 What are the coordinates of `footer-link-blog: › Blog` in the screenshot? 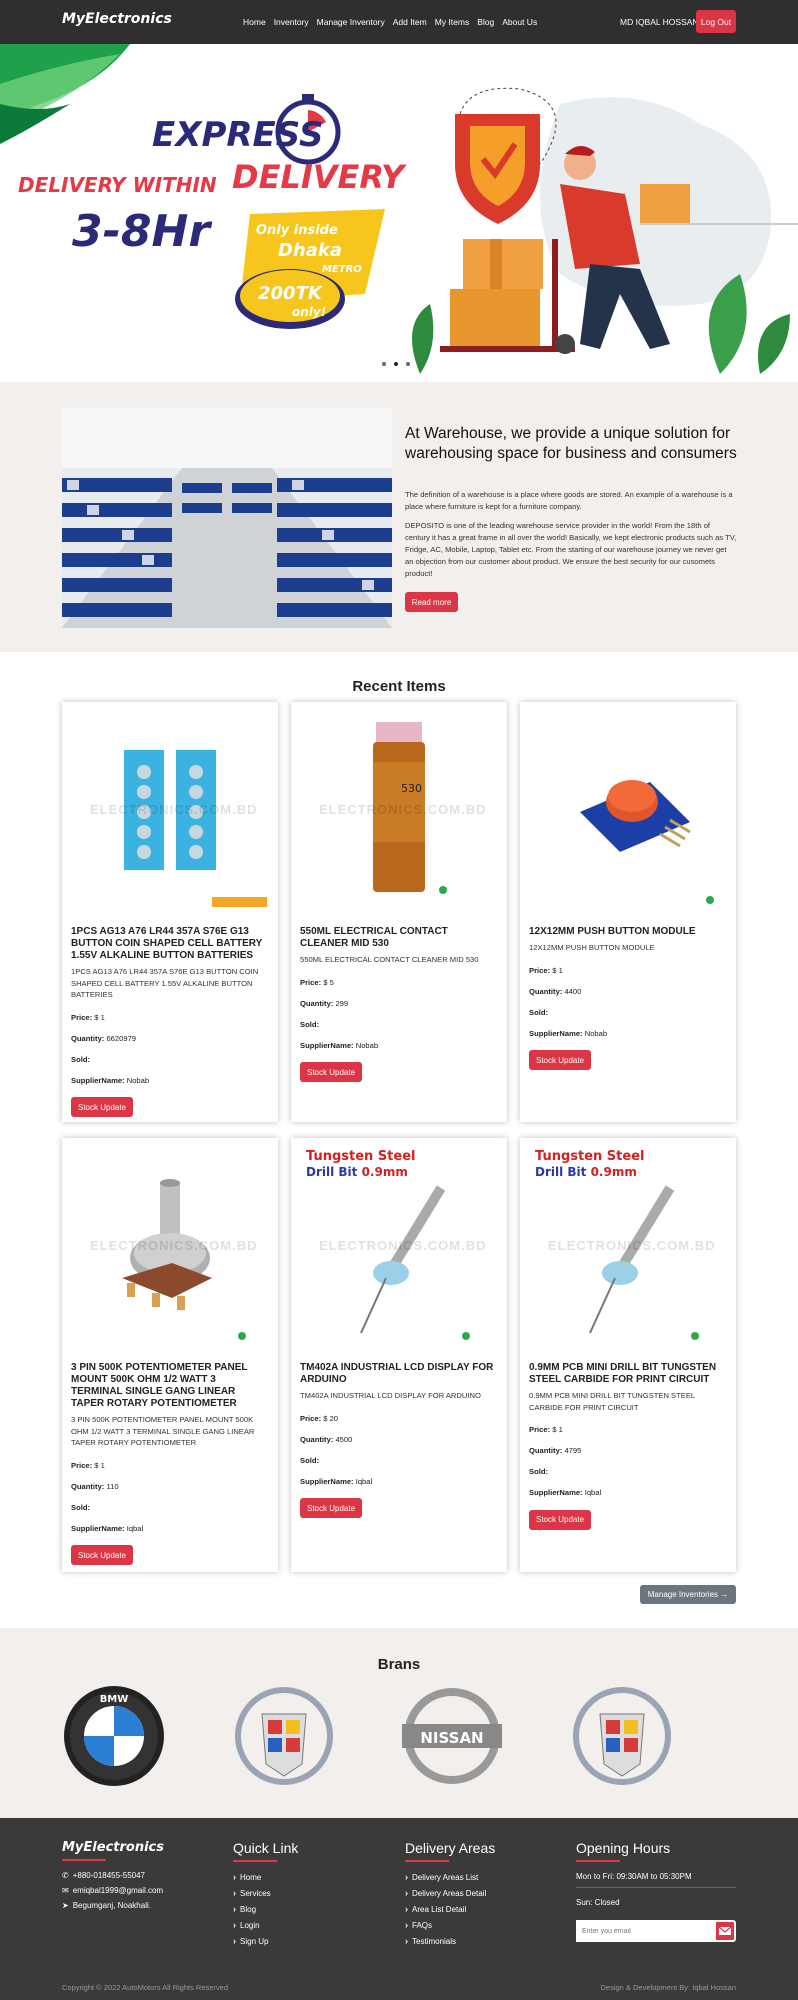 It's located at (265, 1909).